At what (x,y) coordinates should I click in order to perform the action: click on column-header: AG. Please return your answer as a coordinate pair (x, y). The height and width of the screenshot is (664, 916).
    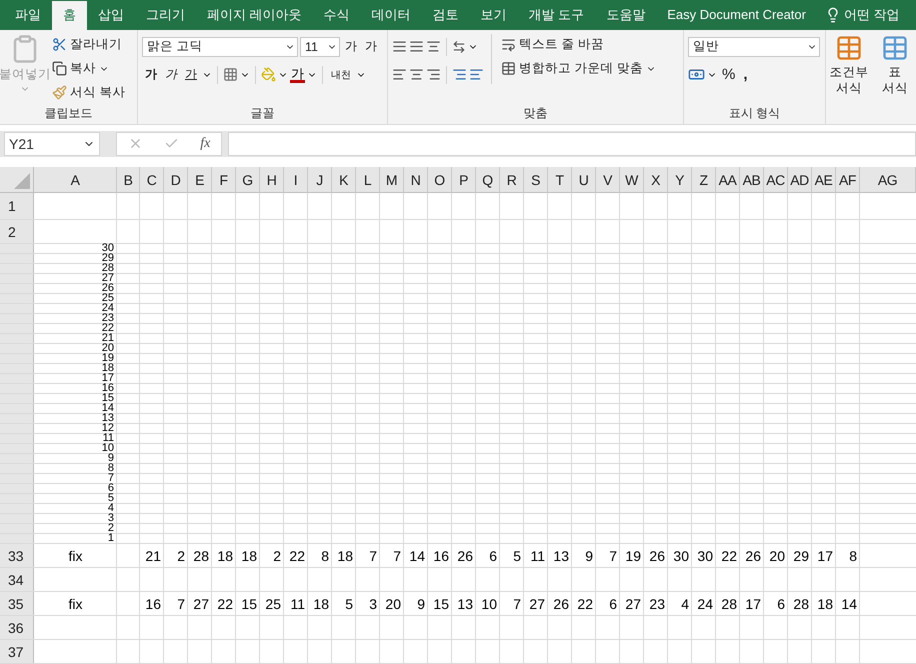
    Looking at the image, I should click on (888, 180).